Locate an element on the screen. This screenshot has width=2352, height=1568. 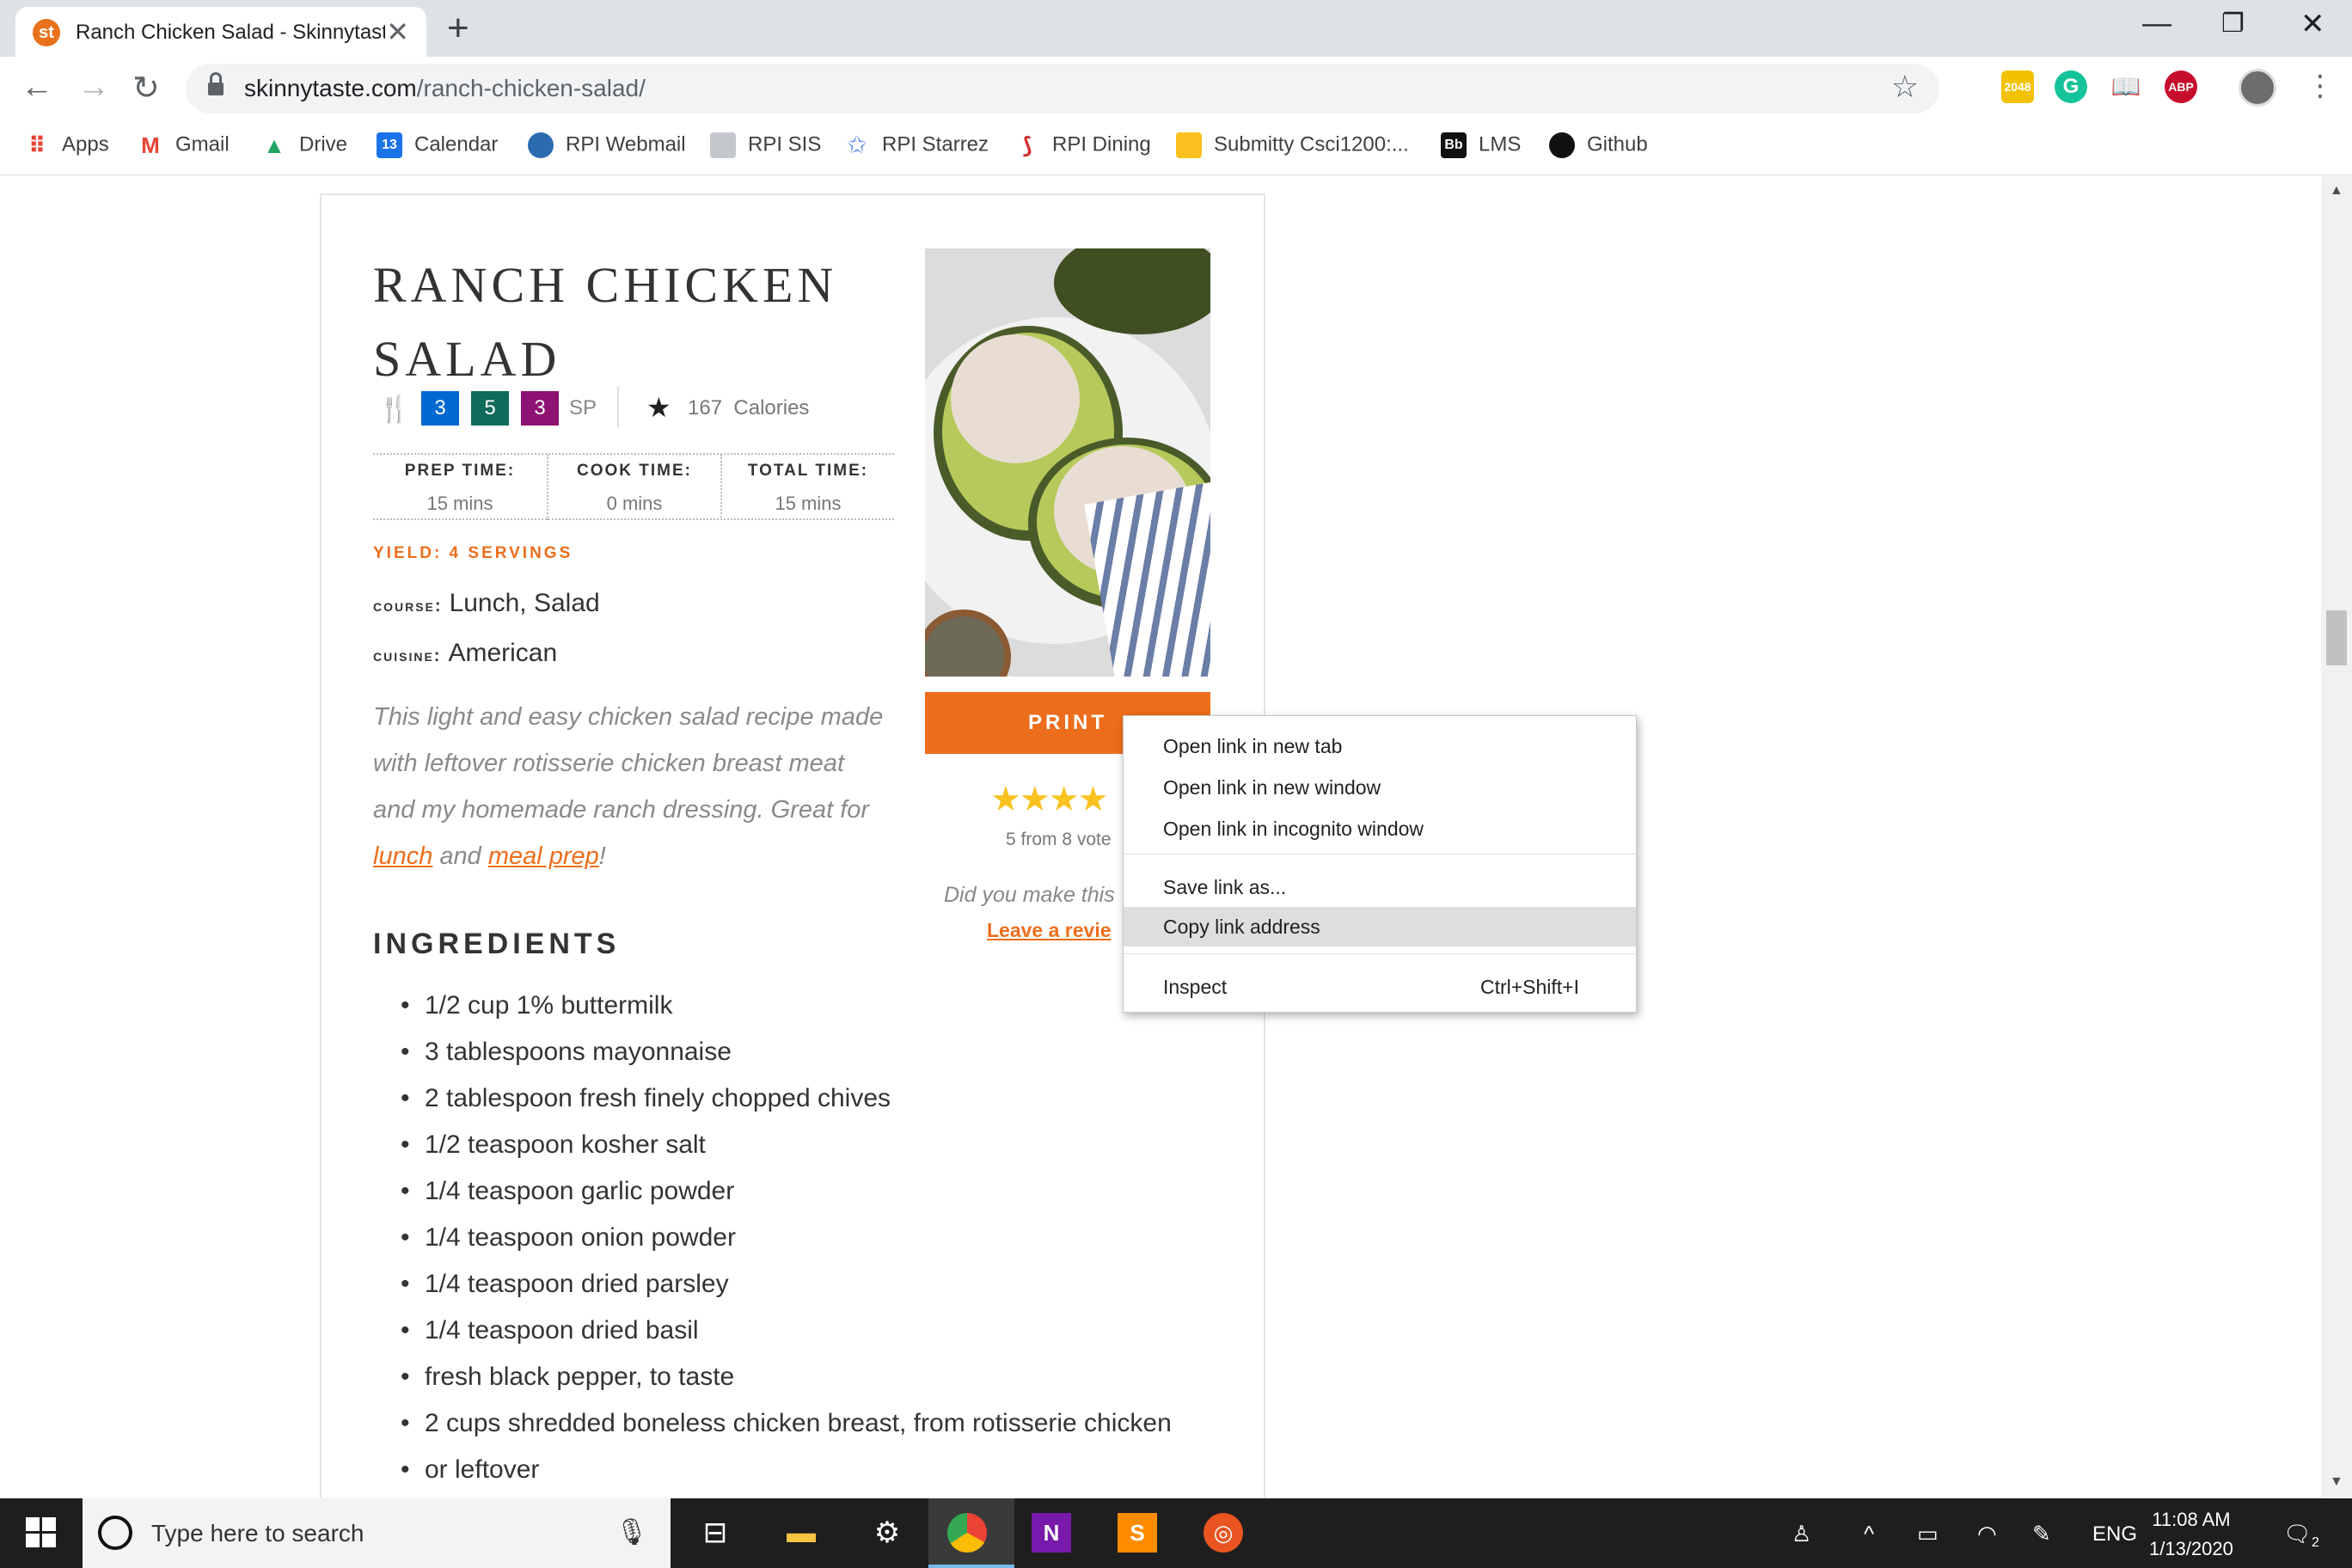
starrez-icon: ✩ is located at coordinates (857, 145).